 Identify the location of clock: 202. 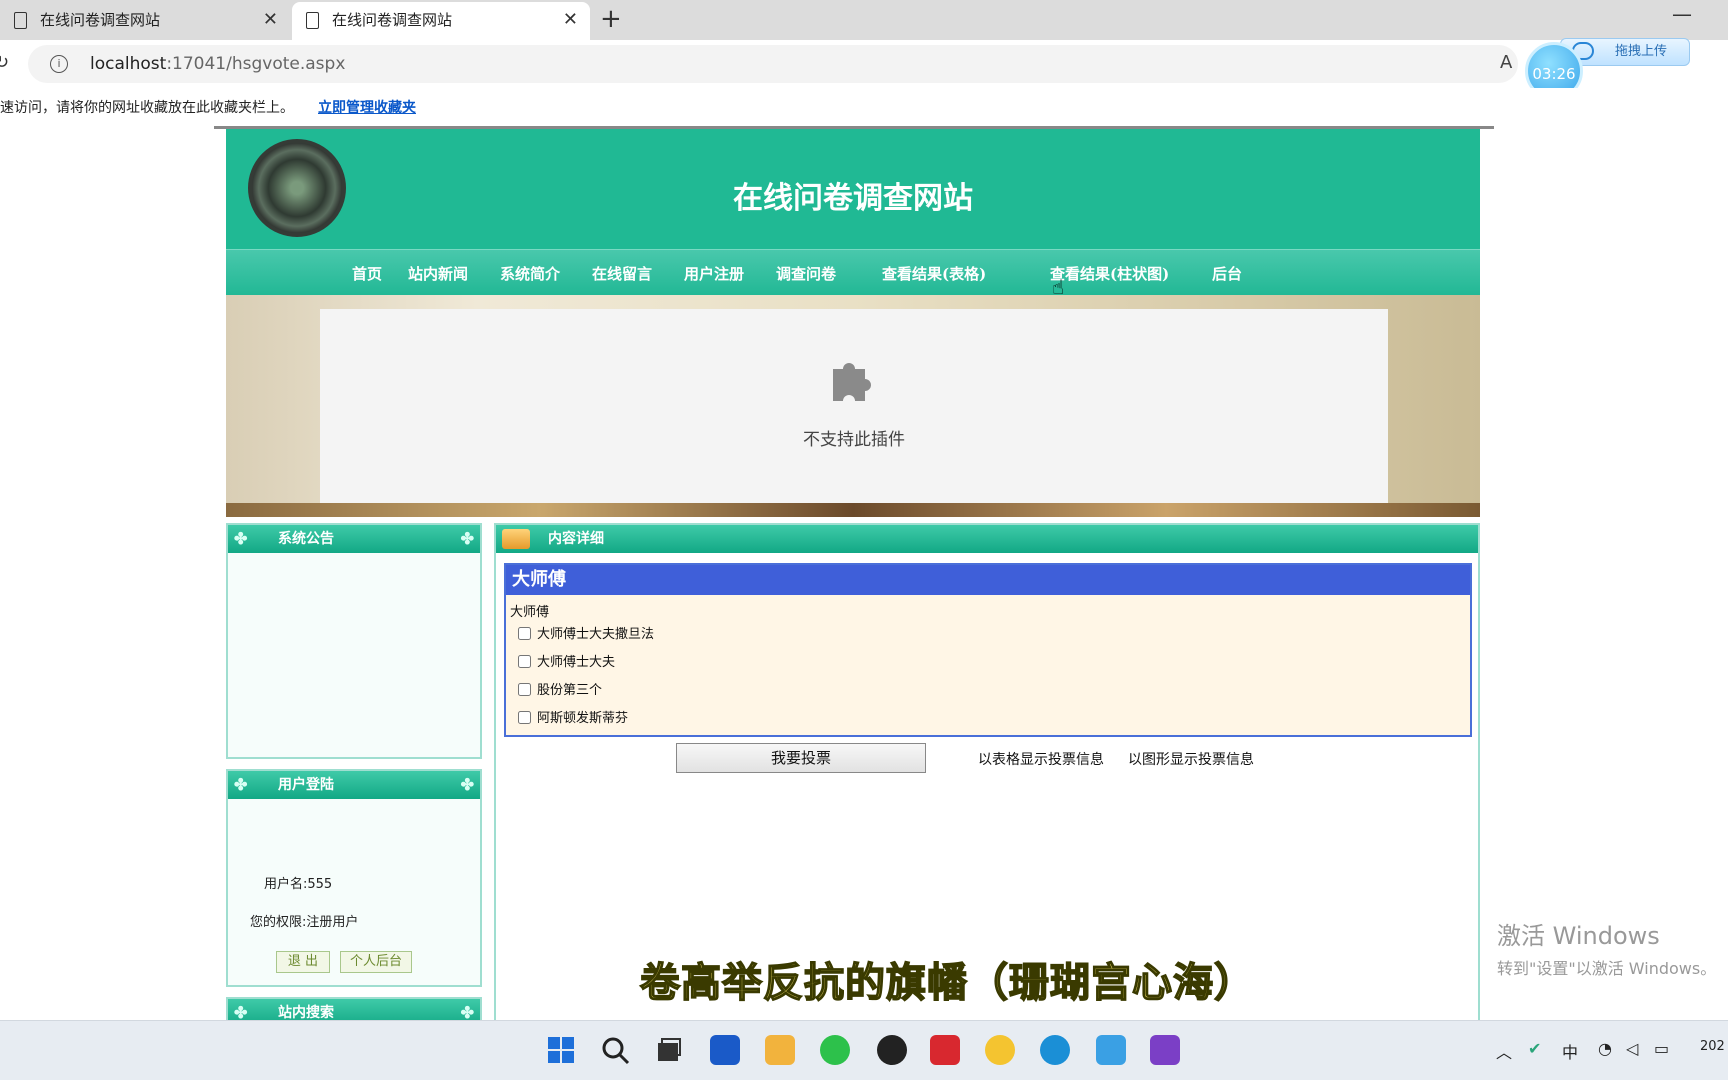
(1712, 1046).